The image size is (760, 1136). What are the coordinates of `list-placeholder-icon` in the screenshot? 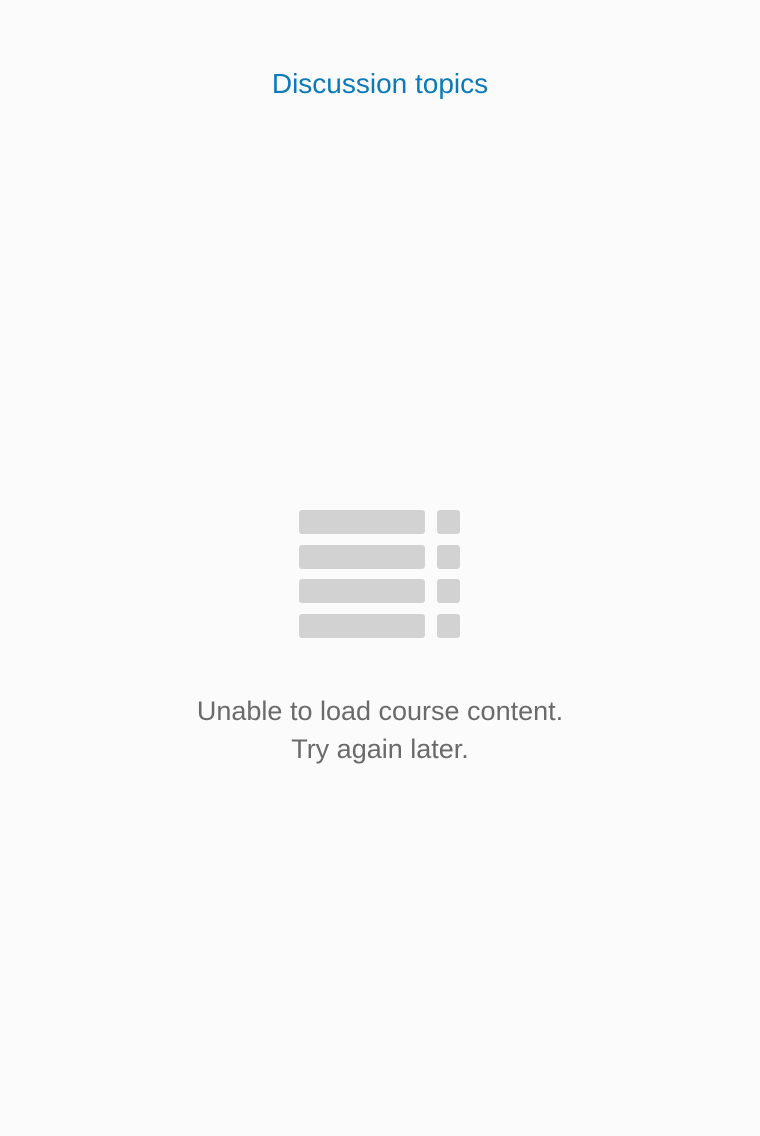 It's located at (380, 574).